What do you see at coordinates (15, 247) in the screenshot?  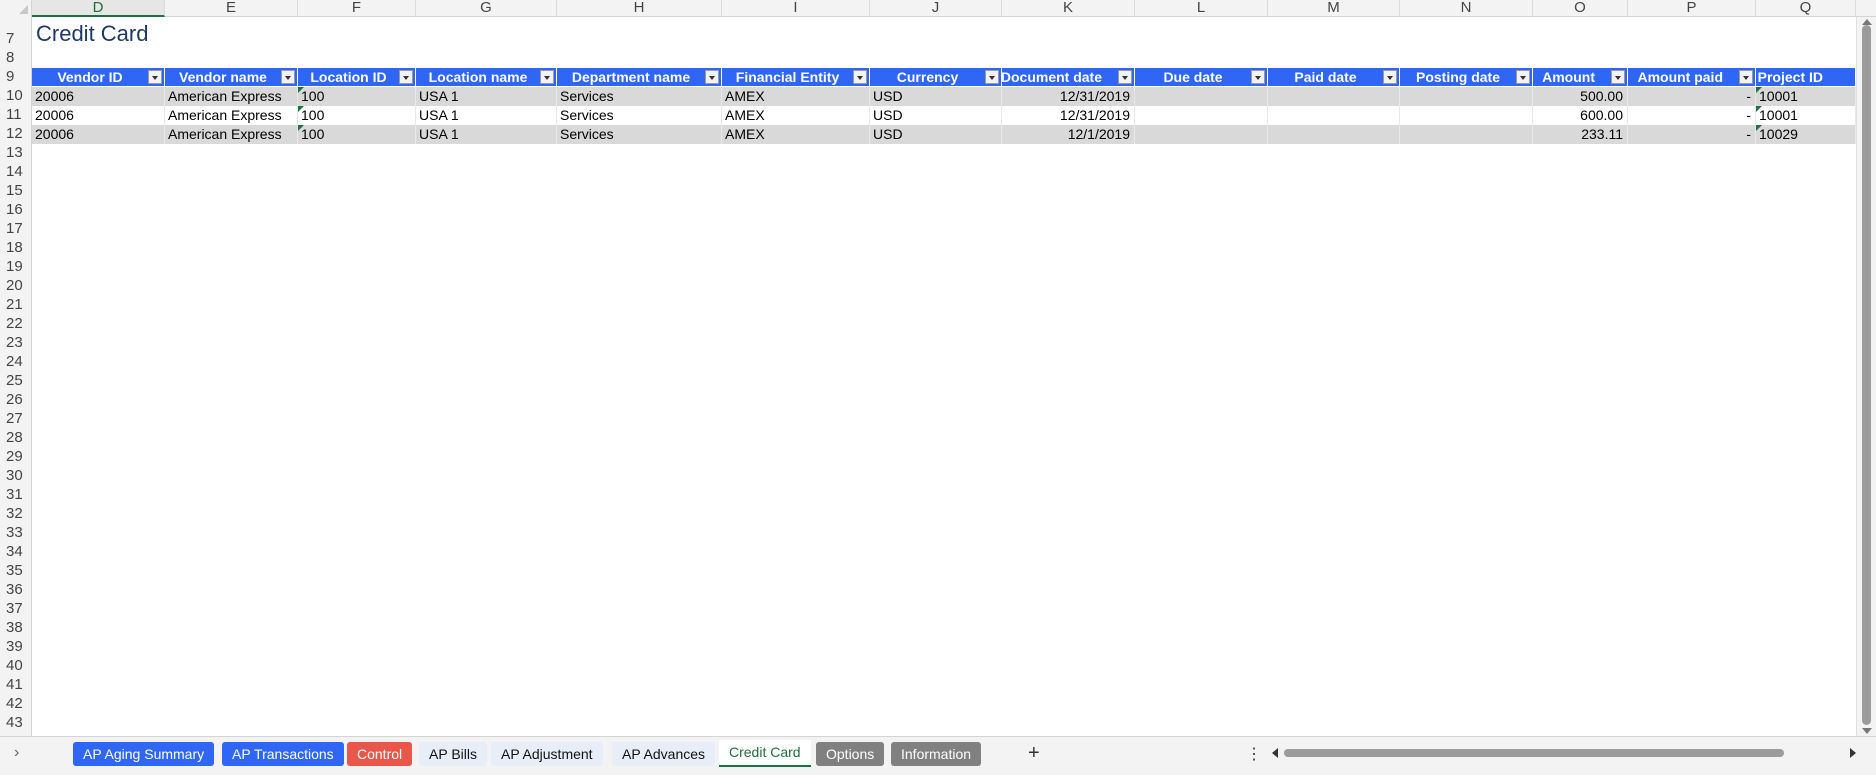 I see `row-header-18: 18` at bounding box center [15, 247].